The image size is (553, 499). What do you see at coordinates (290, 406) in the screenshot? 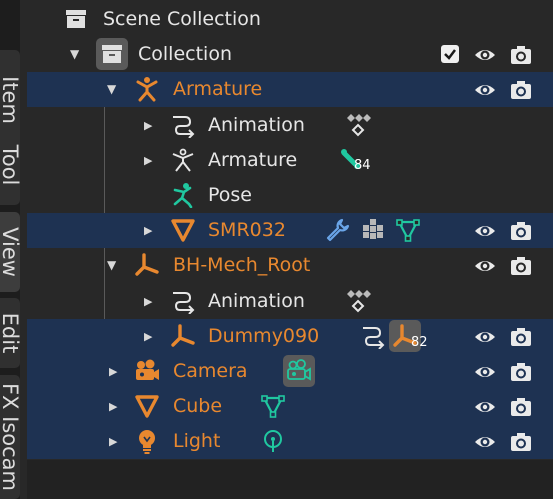
I see `row-cube: ▶ Cube` at bounding box center [290, 406].